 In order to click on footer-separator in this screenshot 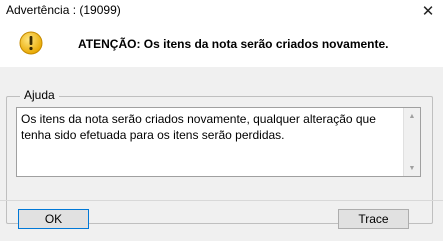, I will do `click(221, 200)`.